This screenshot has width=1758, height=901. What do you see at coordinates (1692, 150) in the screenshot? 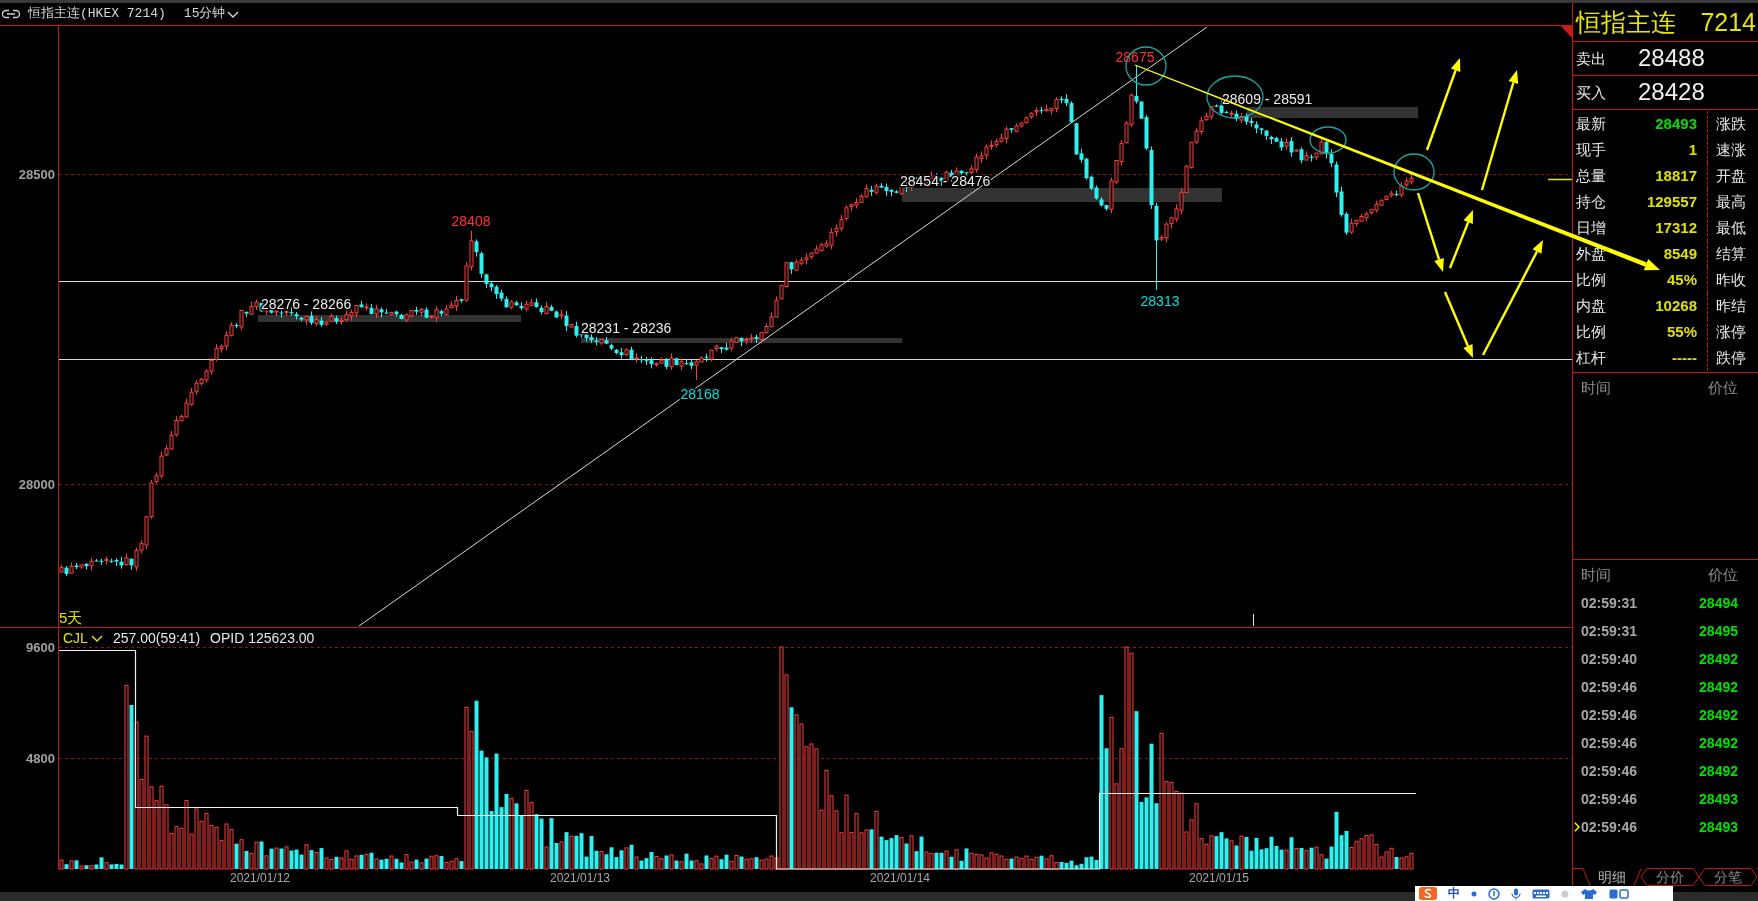
I see `stat-value: 1` at bounding box center [1692, 150].